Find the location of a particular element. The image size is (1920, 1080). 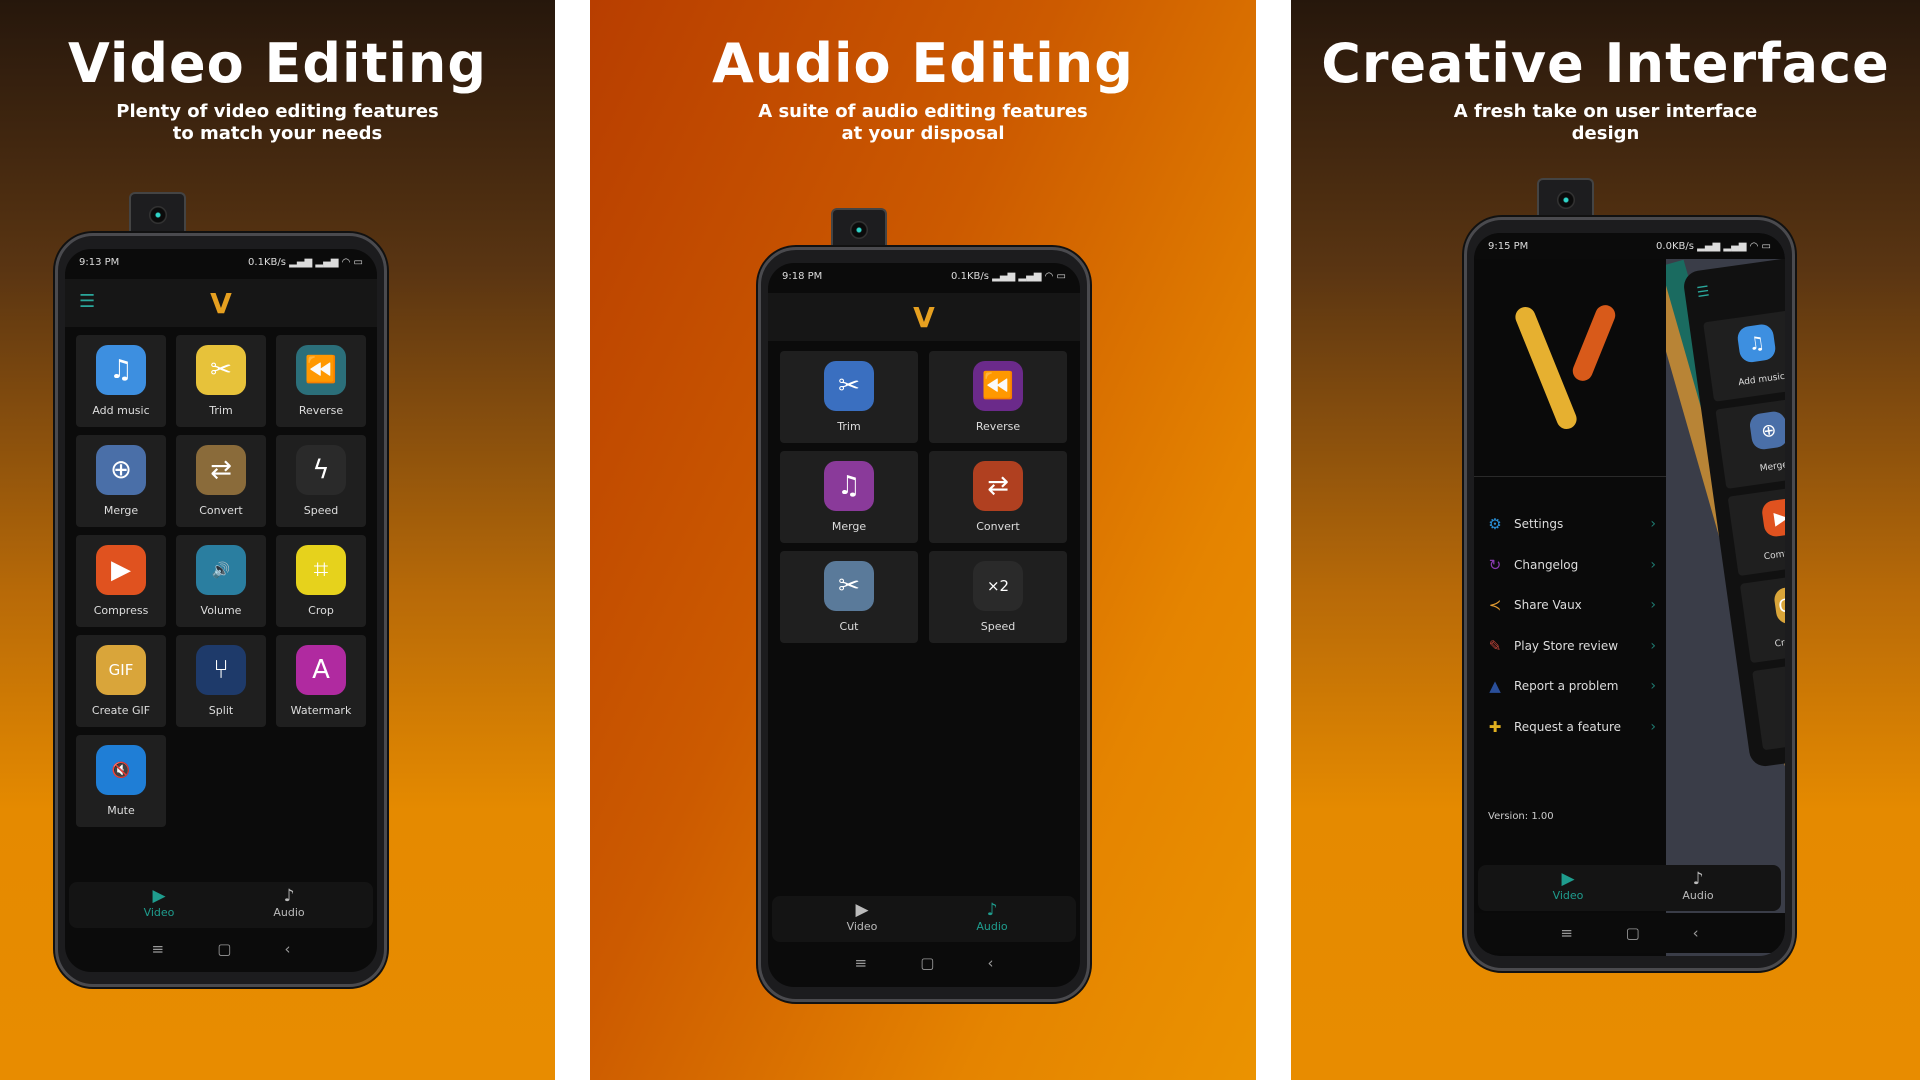

tool-tile-split: ⑂ Split is located at coordinates (221, 681).